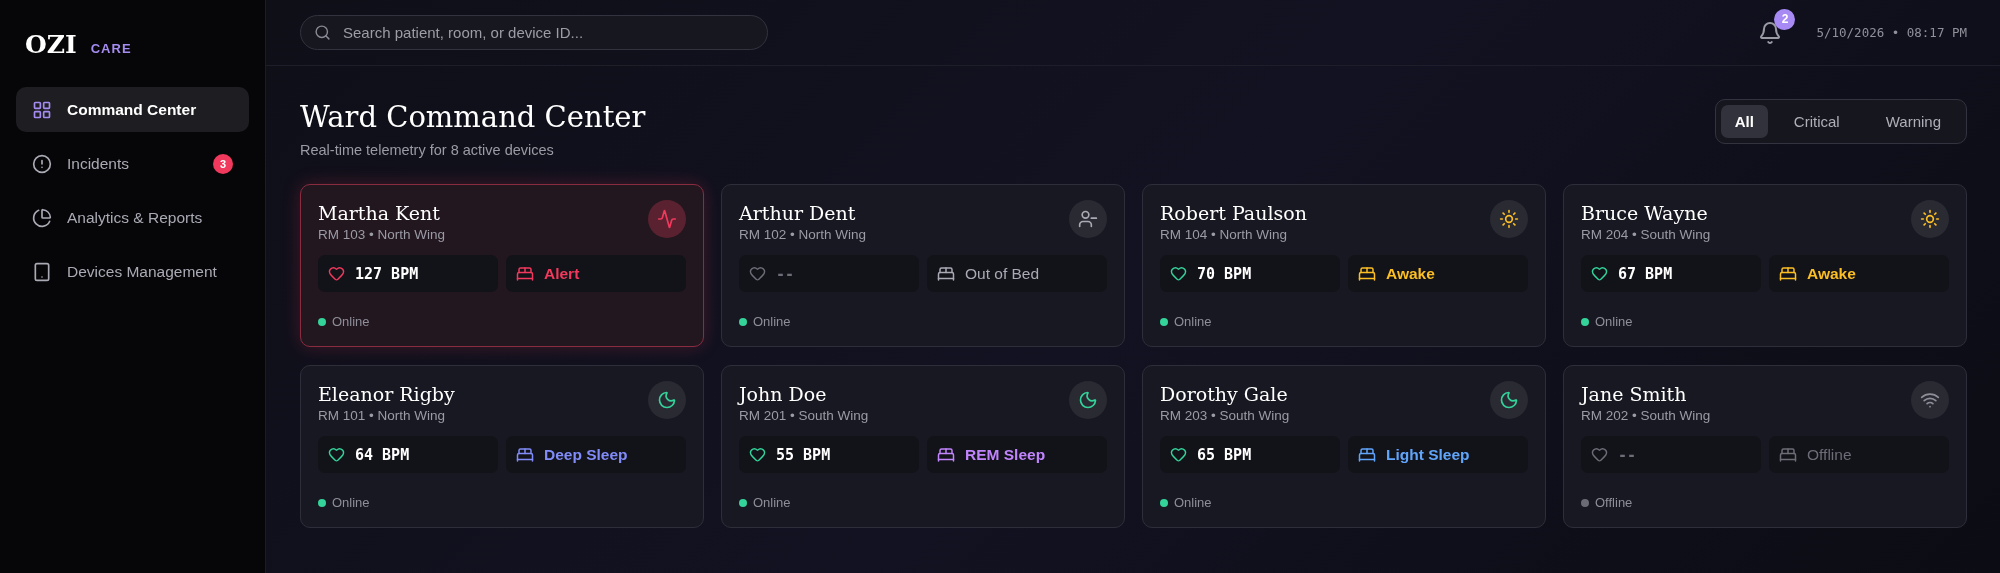 The width and height of the screenshot is (2000, 573). What do you see at coordinates (803, 234) in the screenshot?
I see `room-label: RM 102 • North Wing` at bounding box center [803, 234].